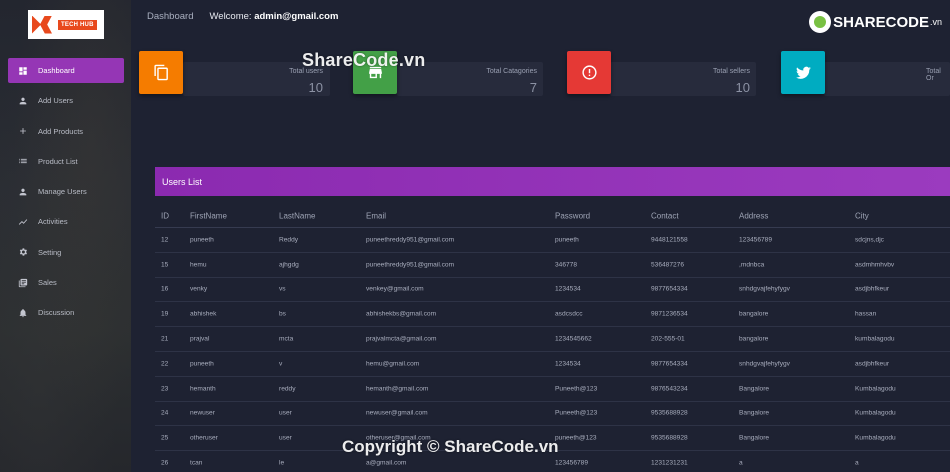  Describe the element at coordinates (669, 240) in the screenshot. I see `table-cell: 9448121558` at that location.